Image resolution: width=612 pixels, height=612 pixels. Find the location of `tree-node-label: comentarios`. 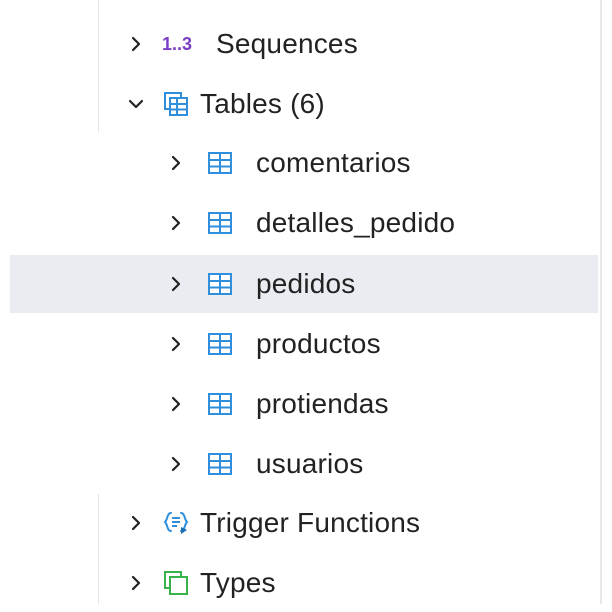

tree-node-label: comentarios is located at coordinates (333, 162).